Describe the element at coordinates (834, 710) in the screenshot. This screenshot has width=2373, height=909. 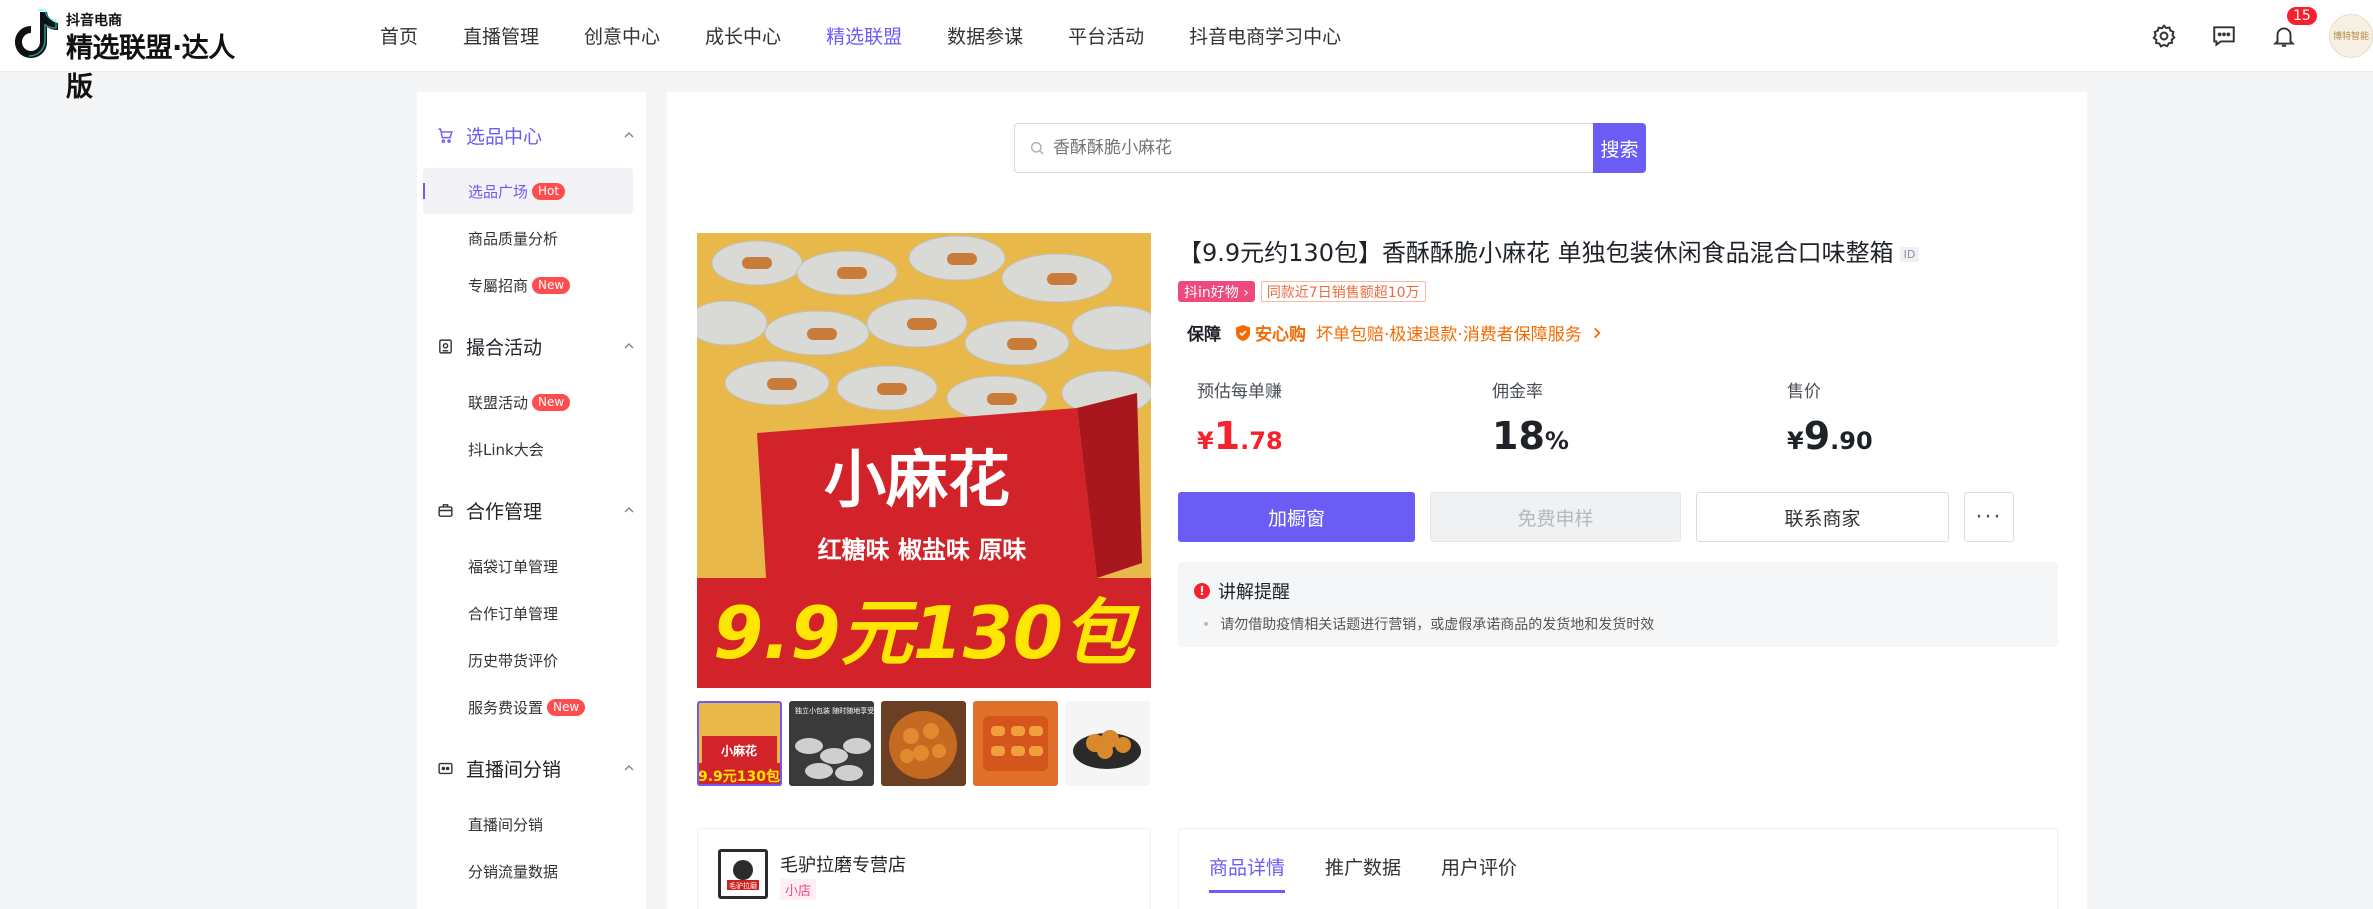
I see `thumbnail-2-caption: 独立小包装 随时随地享受` at that location.